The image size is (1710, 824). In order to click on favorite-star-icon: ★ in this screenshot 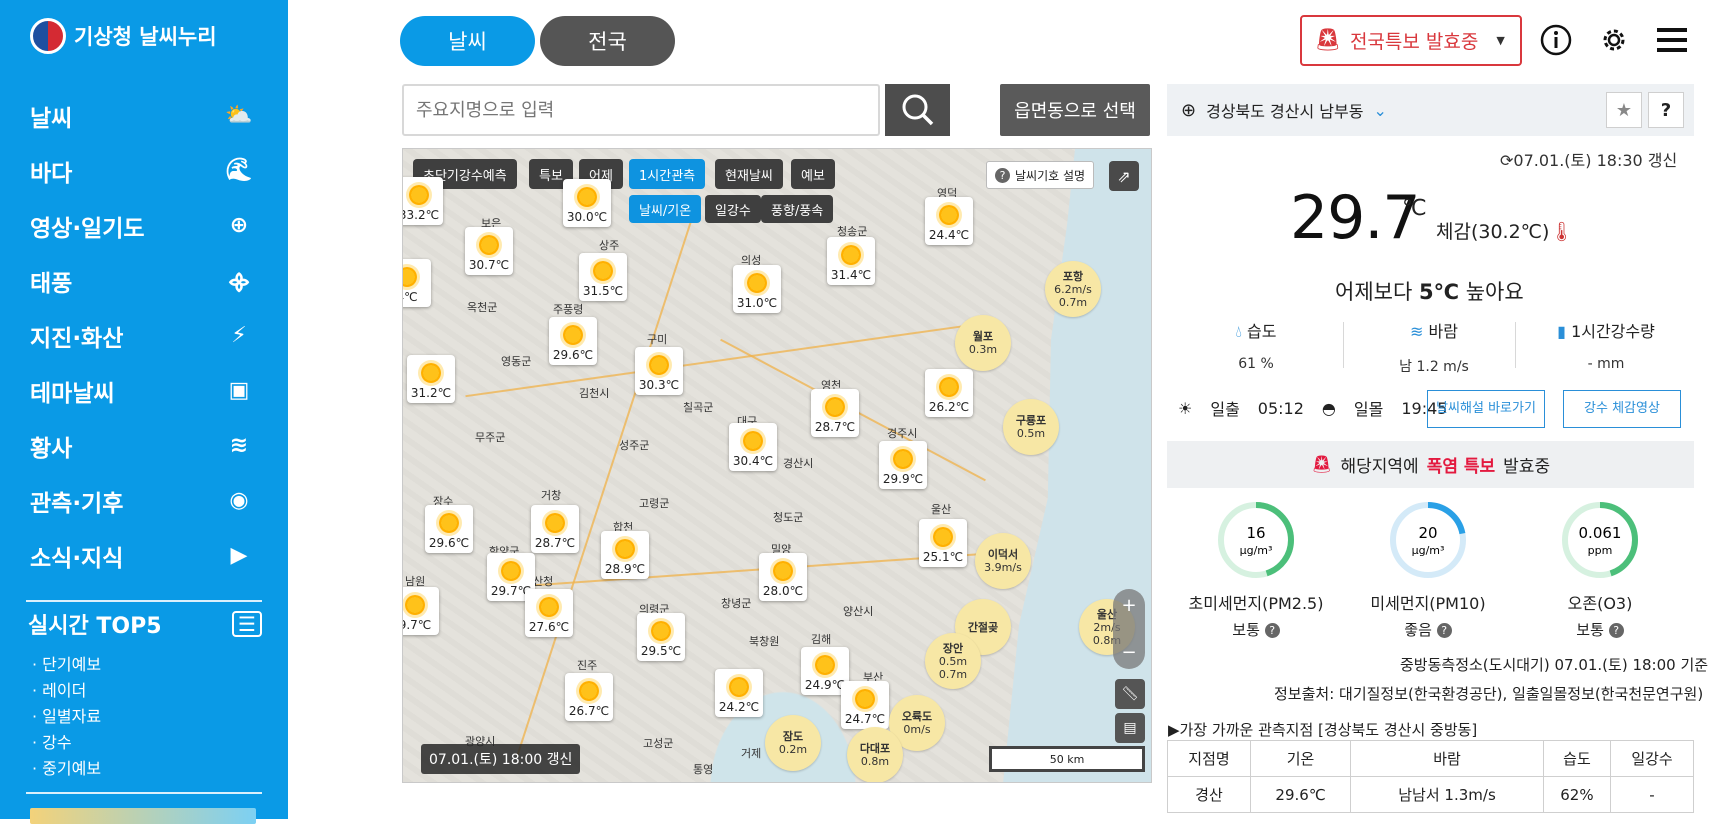, I will do `click(1624, 110)`.